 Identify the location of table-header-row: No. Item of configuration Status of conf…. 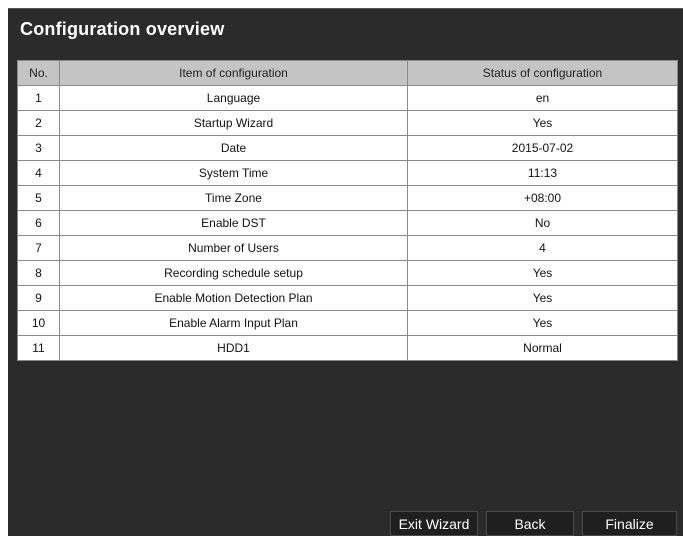
(347, 73).